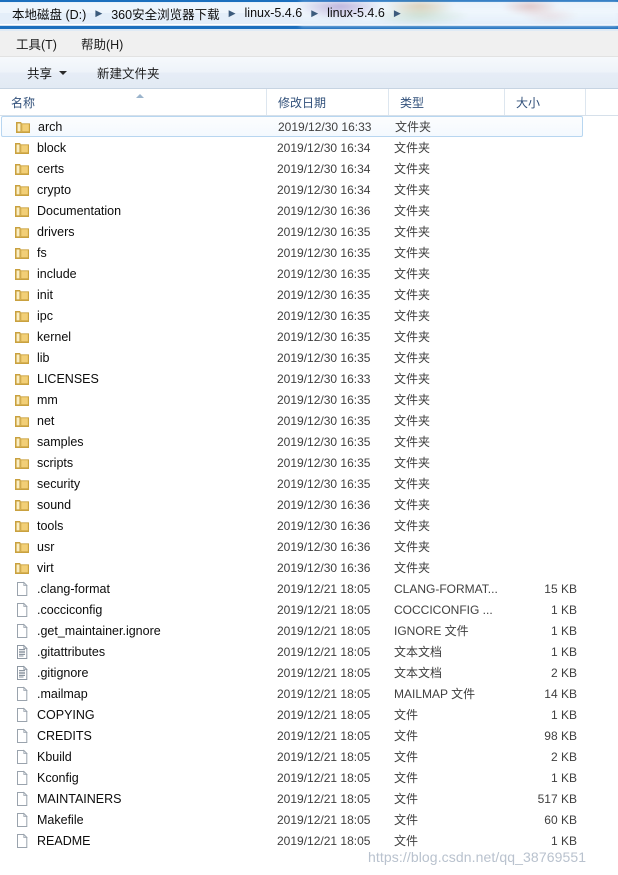 The image size is (618, 875). I want to click on file-row: usr 2019/12/30 16:36 文件夹, so click(309, 546).